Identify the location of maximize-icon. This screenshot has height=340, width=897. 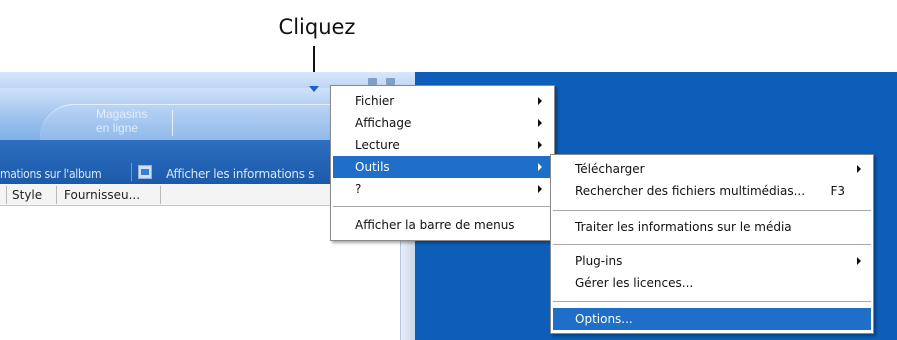
(390, 81).